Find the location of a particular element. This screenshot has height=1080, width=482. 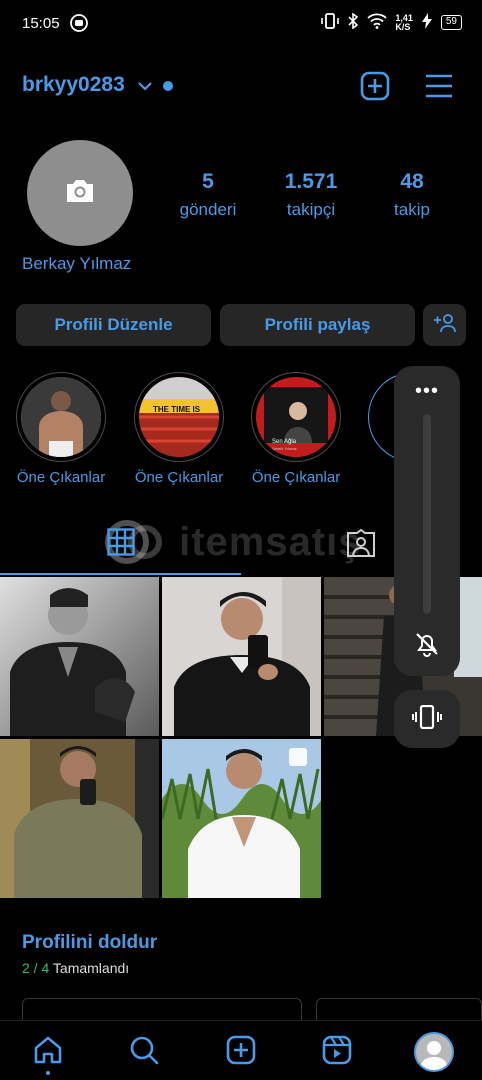

highlight-ring: Sen Ağla Semih Yılmaz is located at coordinates (296, 417).